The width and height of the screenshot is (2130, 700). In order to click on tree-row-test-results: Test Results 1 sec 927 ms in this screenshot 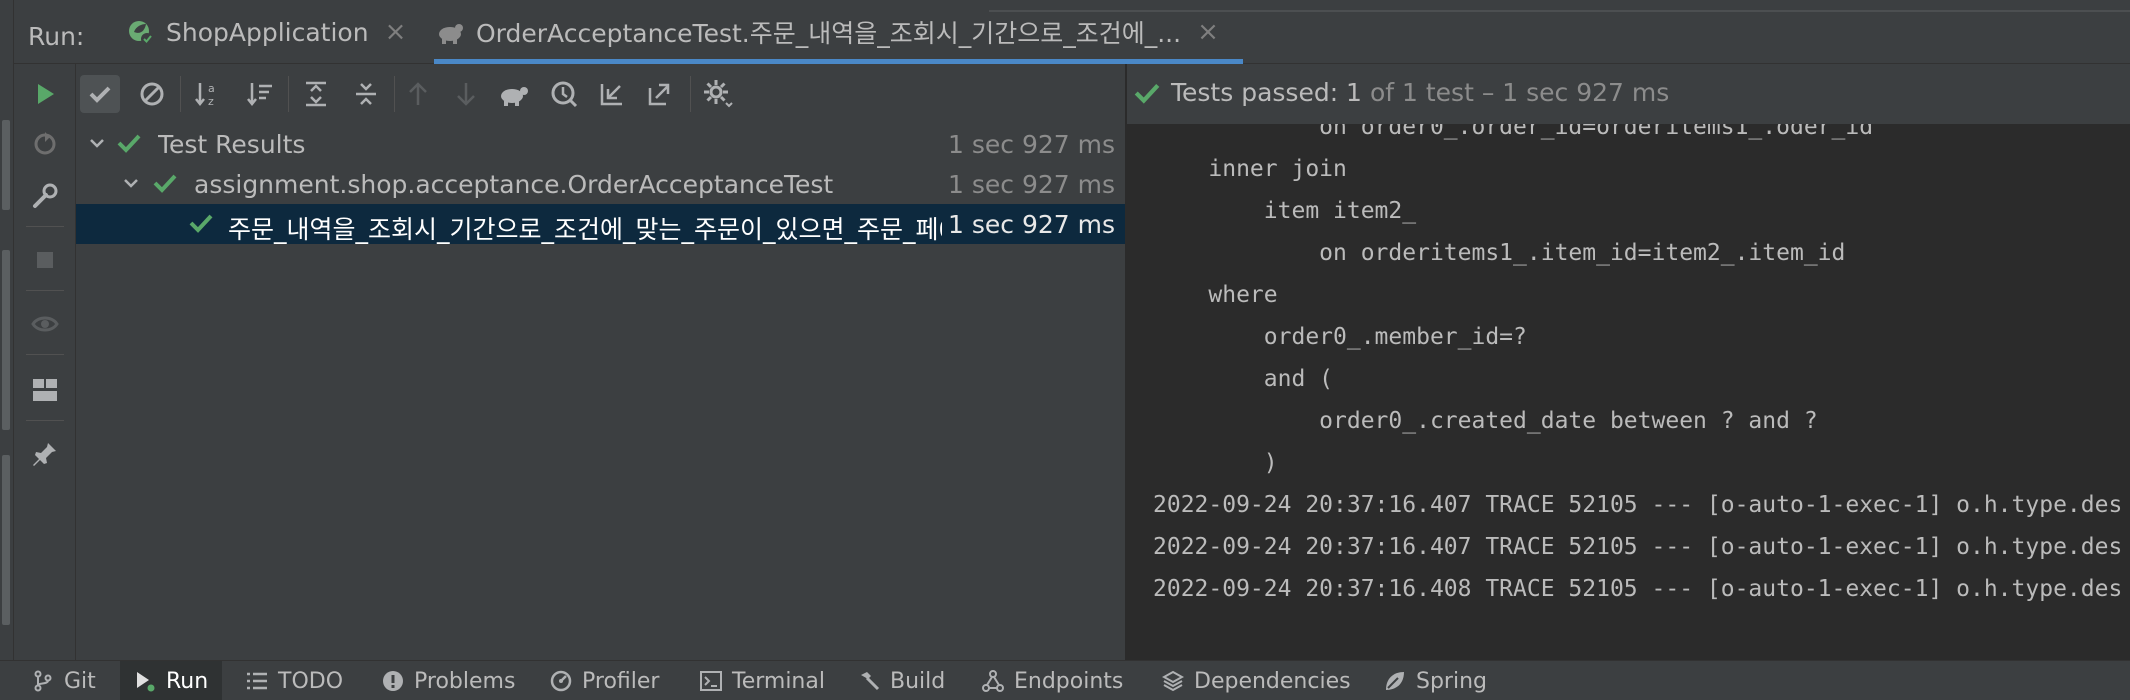, I will do `click(600, 144)`.